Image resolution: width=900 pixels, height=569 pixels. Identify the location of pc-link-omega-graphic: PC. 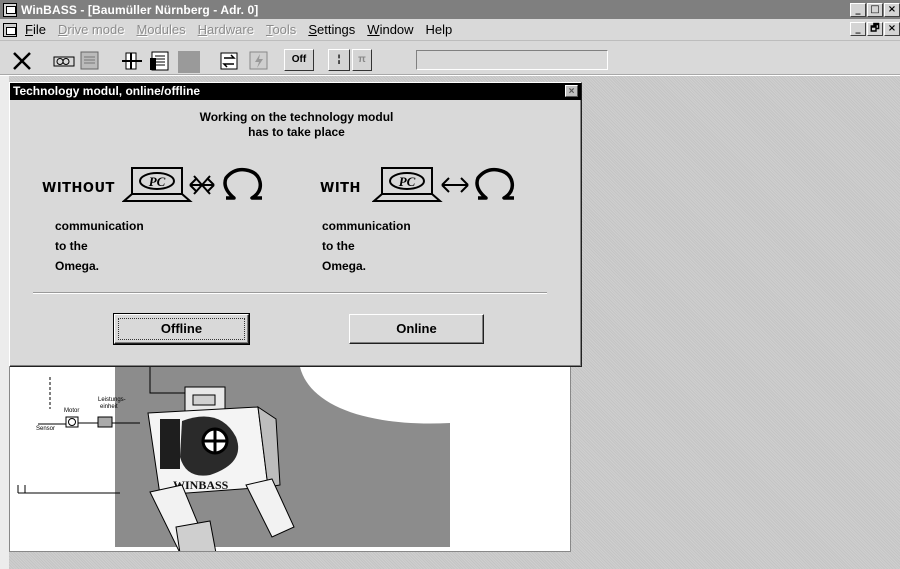
(443, 184).